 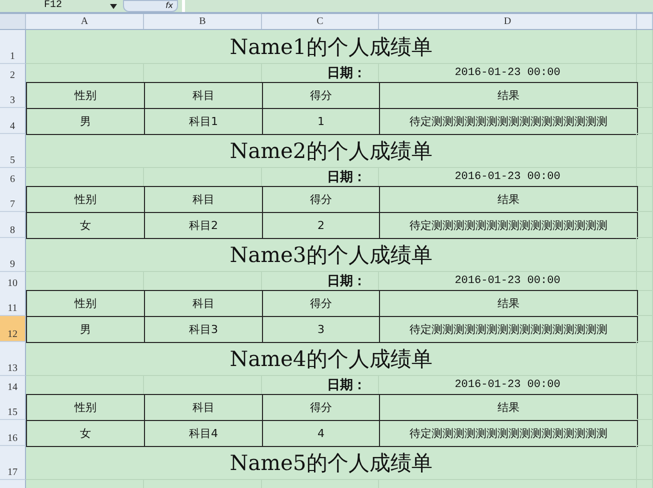 What do you see at coordinates (508, 21) in the screenshot?
I see `column-header: D` at bounding box center [508, 21].